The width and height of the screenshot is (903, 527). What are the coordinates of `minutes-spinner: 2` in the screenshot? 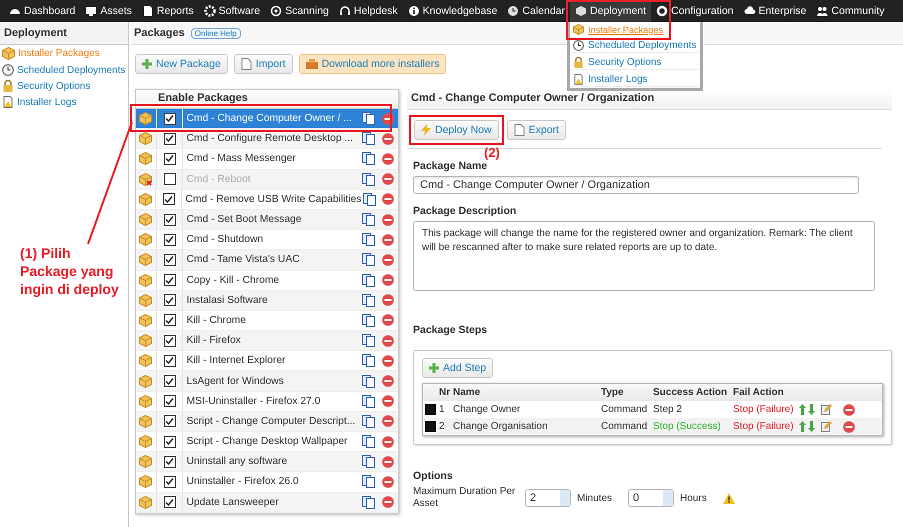 It's located at (548, 498).